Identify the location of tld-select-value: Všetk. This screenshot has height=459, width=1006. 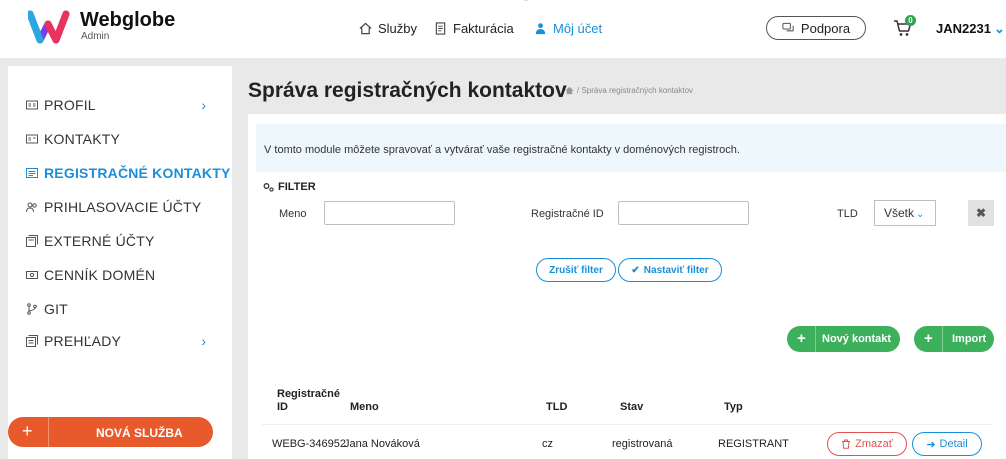
(899, 213).